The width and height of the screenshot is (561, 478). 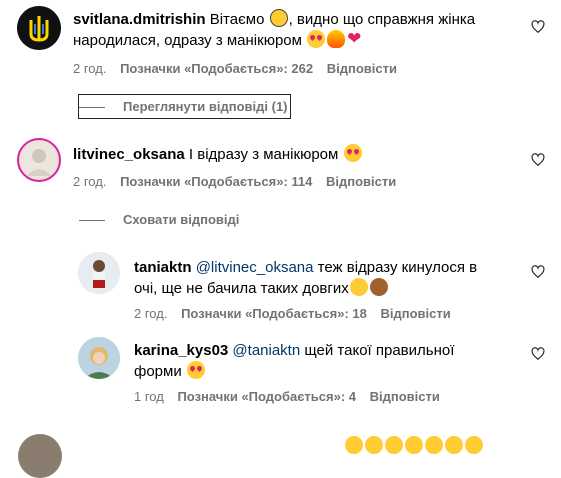 What do you see at coordinates (184, 106) in the screenshot?
I see `view-replies-button: Переглянути відповіді (1)` at bounding box center [184, 106].